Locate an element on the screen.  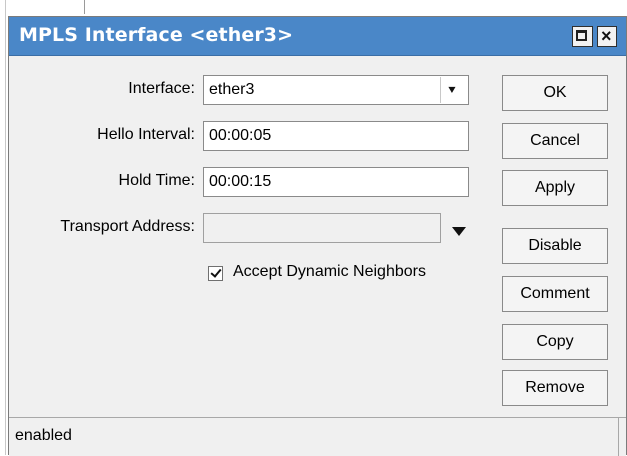
interface-label: Interface: is located at coordinates (161, 88).